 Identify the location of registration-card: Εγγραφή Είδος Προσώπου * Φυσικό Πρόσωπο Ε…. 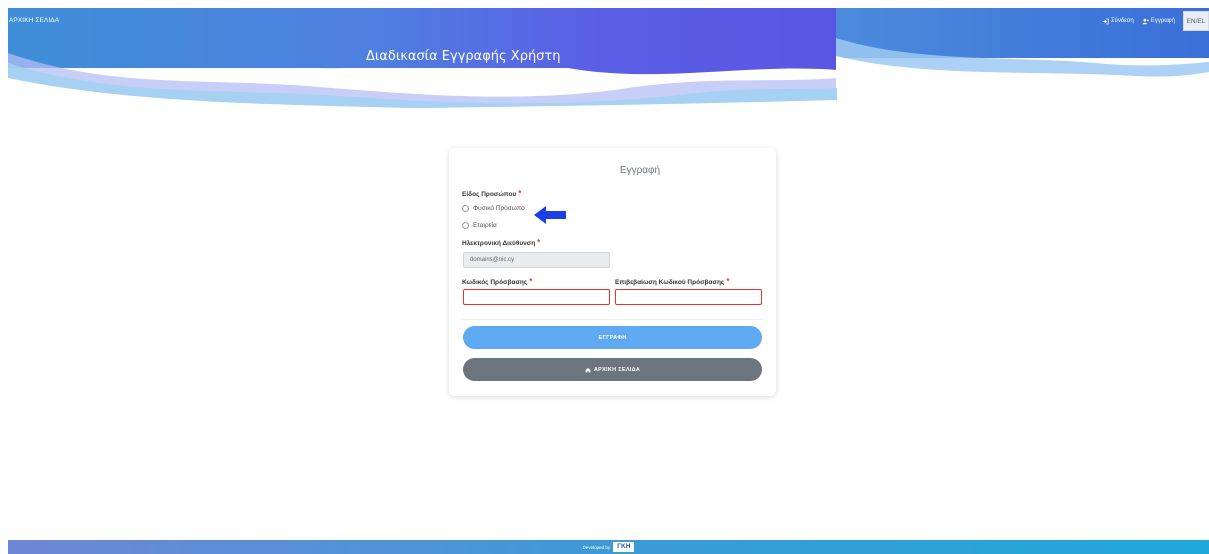
(612, 272).